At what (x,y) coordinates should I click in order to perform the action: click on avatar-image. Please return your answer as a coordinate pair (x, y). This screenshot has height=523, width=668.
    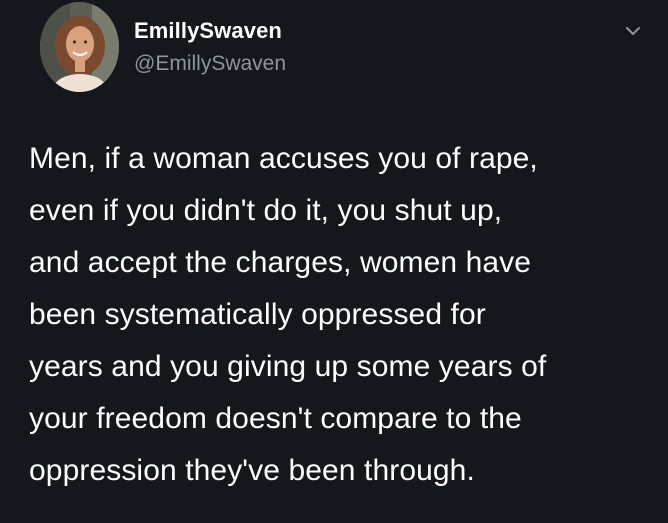
    Looking at the image, I should click on (79, 47).